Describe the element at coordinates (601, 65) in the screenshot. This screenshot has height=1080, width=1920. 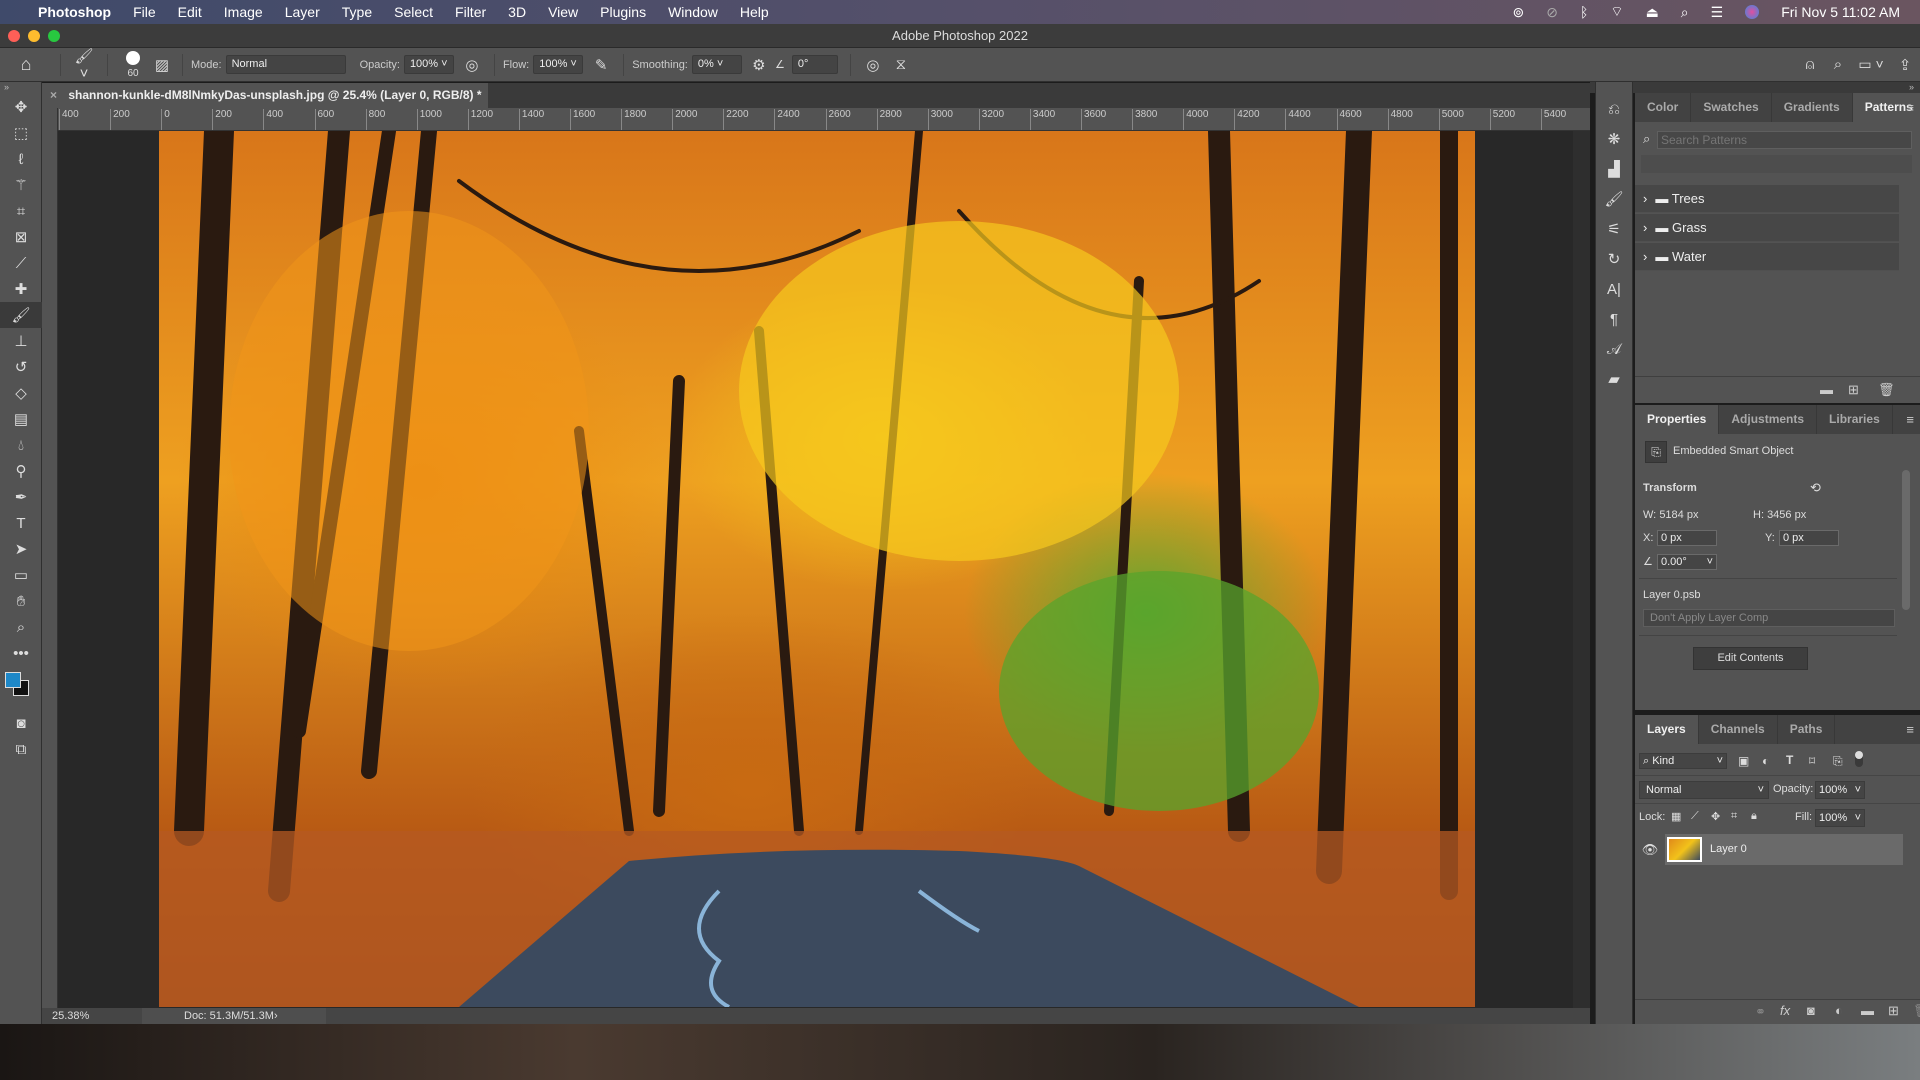
I see `airbrush-icon: ✎` at that location.